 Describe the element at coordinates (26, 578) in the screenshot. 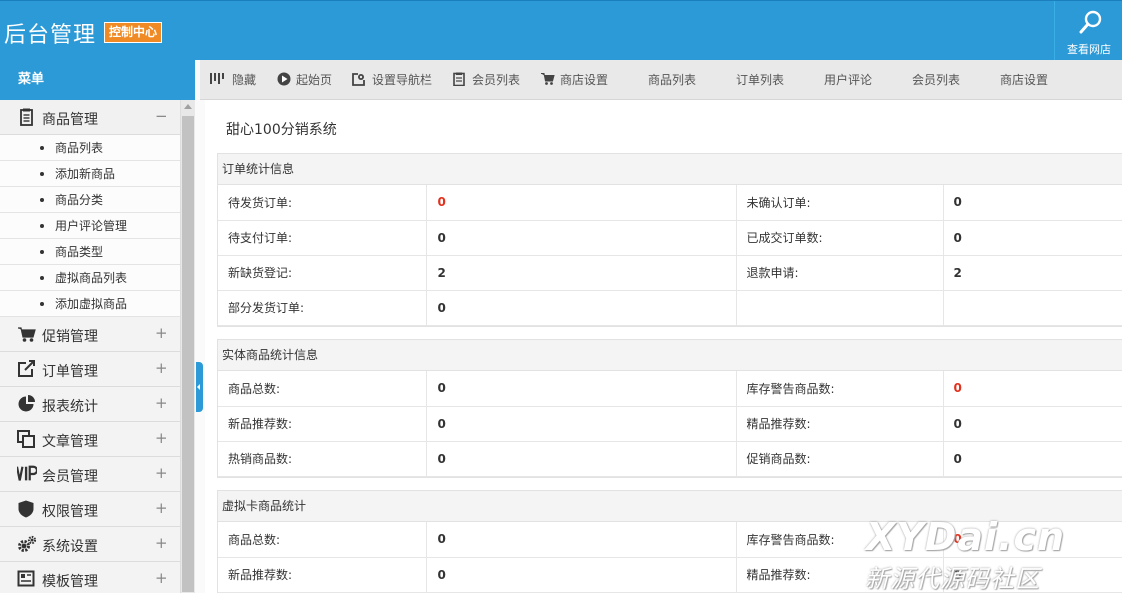

I see `template-icon` at that location.